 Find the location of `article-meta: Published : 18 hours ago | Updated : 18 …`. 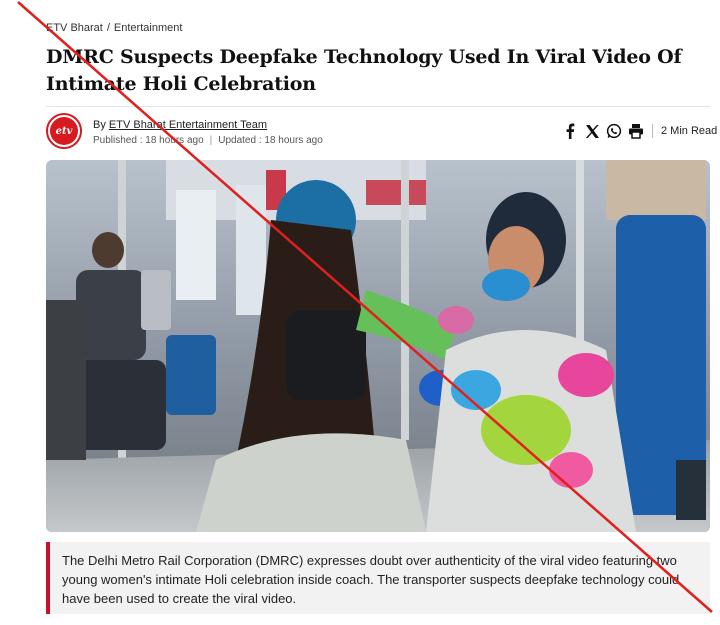

article-meta: Published : 18 hours ago | Updated : 18 … is located at coordinates (208, 140).